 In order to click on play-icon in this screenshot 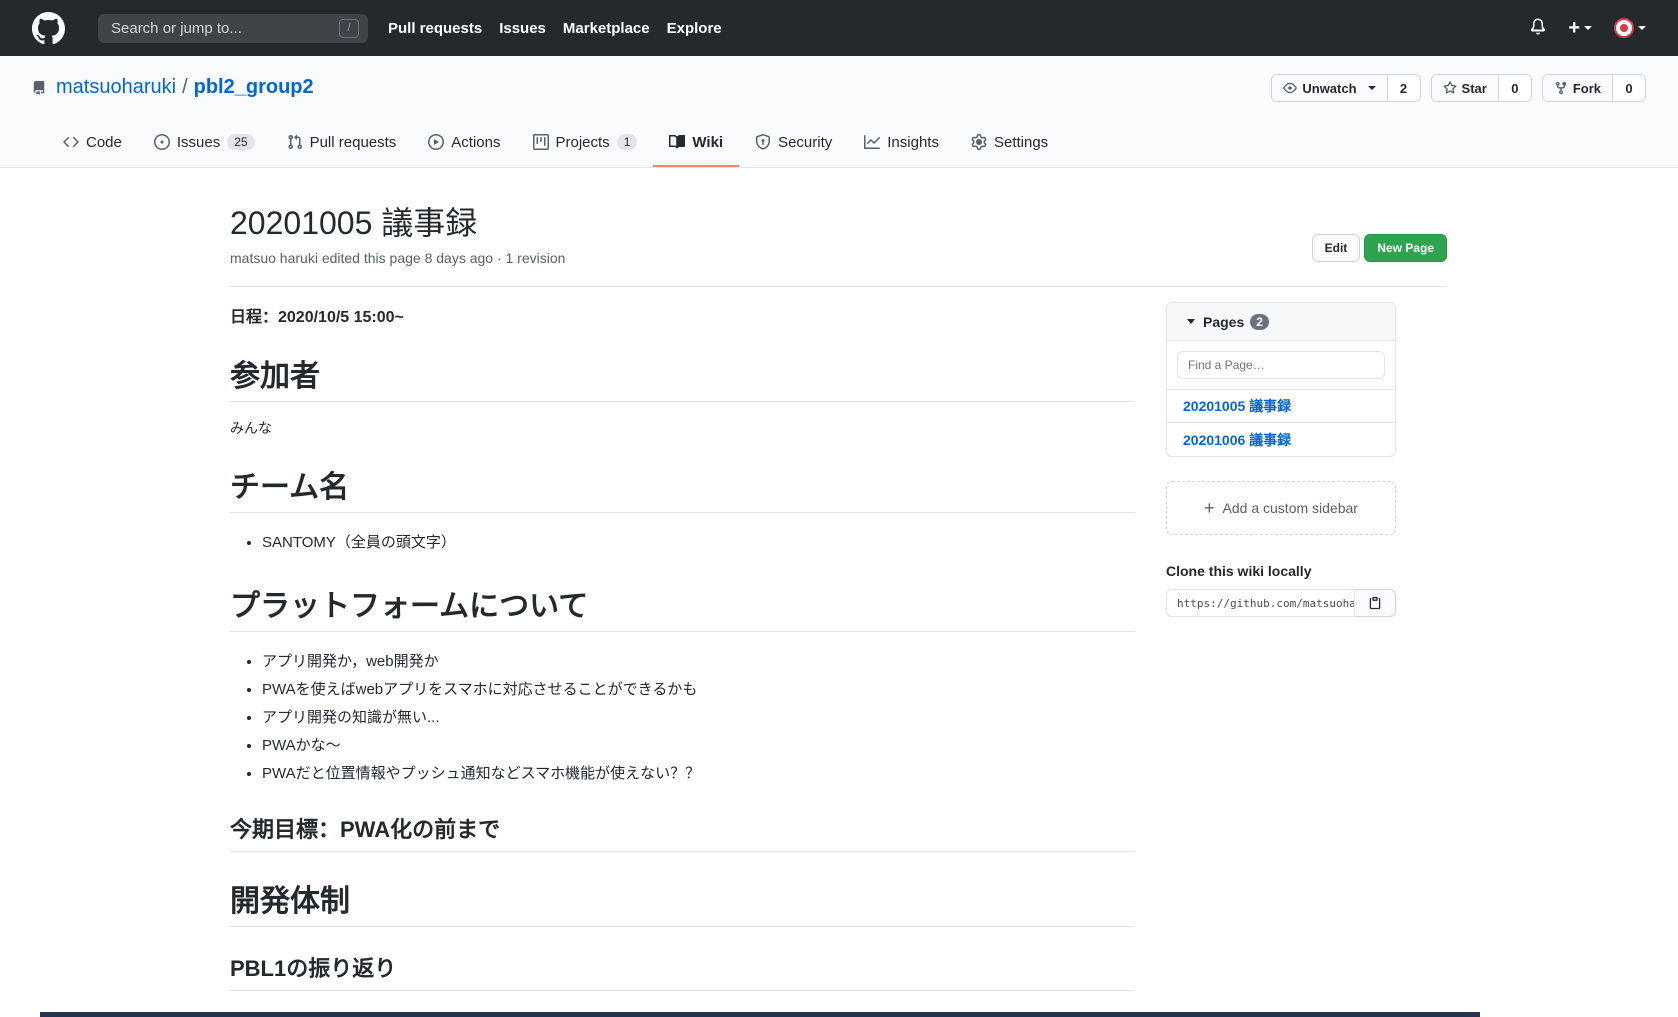, I will do `click(436, 142)`.